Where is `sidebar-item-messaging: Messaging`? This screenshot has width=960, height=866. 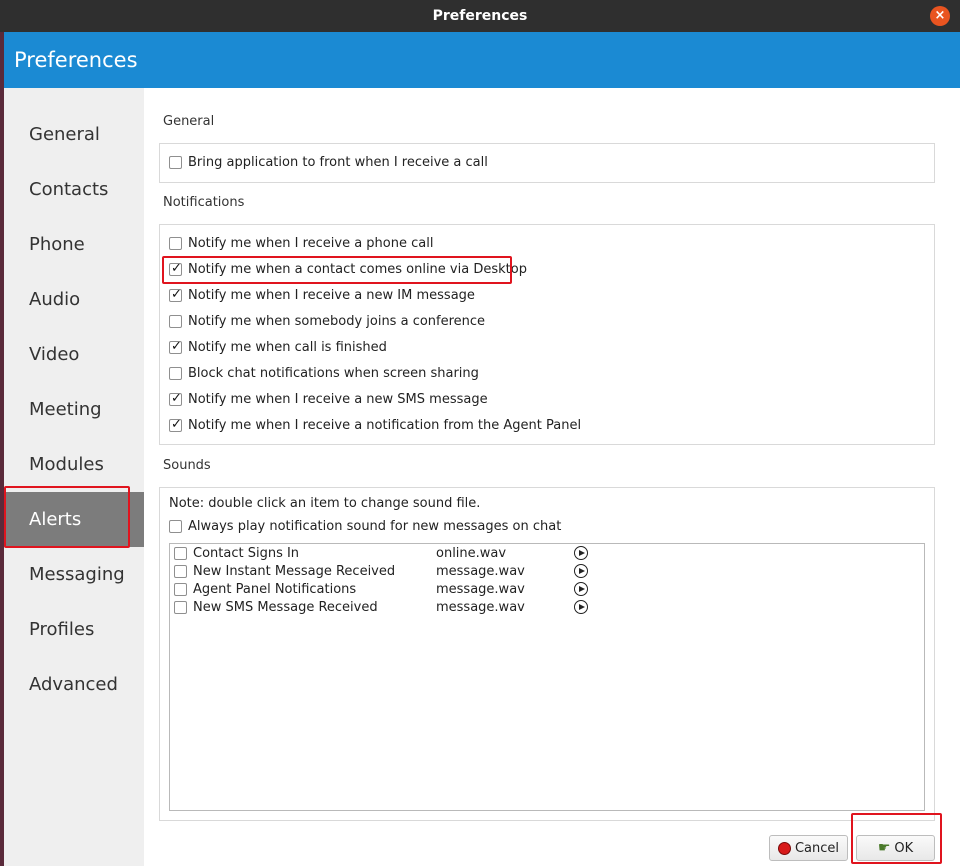 sidebar-item-messaging: Messaging is located at coordinates (74, 574).